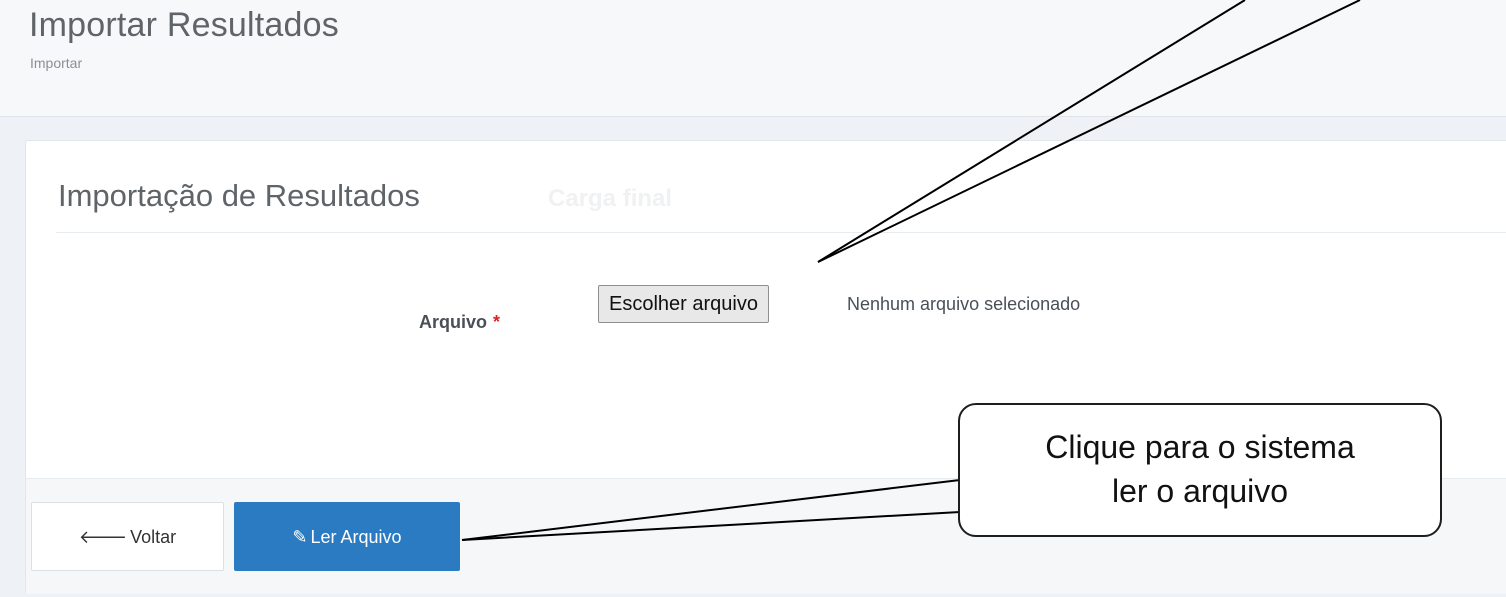 This screenshot has height=597, width=1506. Describe the element at coordinates (356, 537) in the screenshot. I see `read-file-button-label: Ler Arquivo` at that location.